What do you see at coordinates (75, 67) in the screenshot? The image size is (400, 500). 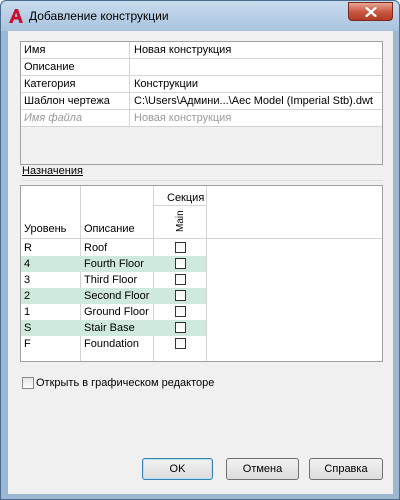 I see `property-name: Описание` at bounding box center [75, 67].